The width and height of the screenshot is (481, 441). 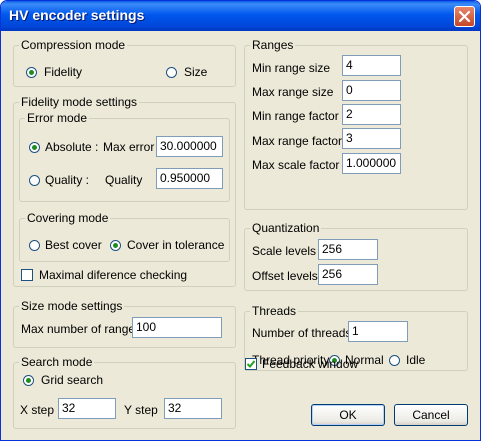 I want to click on window-title: HV encoder settings, so click(x=77, y=15).